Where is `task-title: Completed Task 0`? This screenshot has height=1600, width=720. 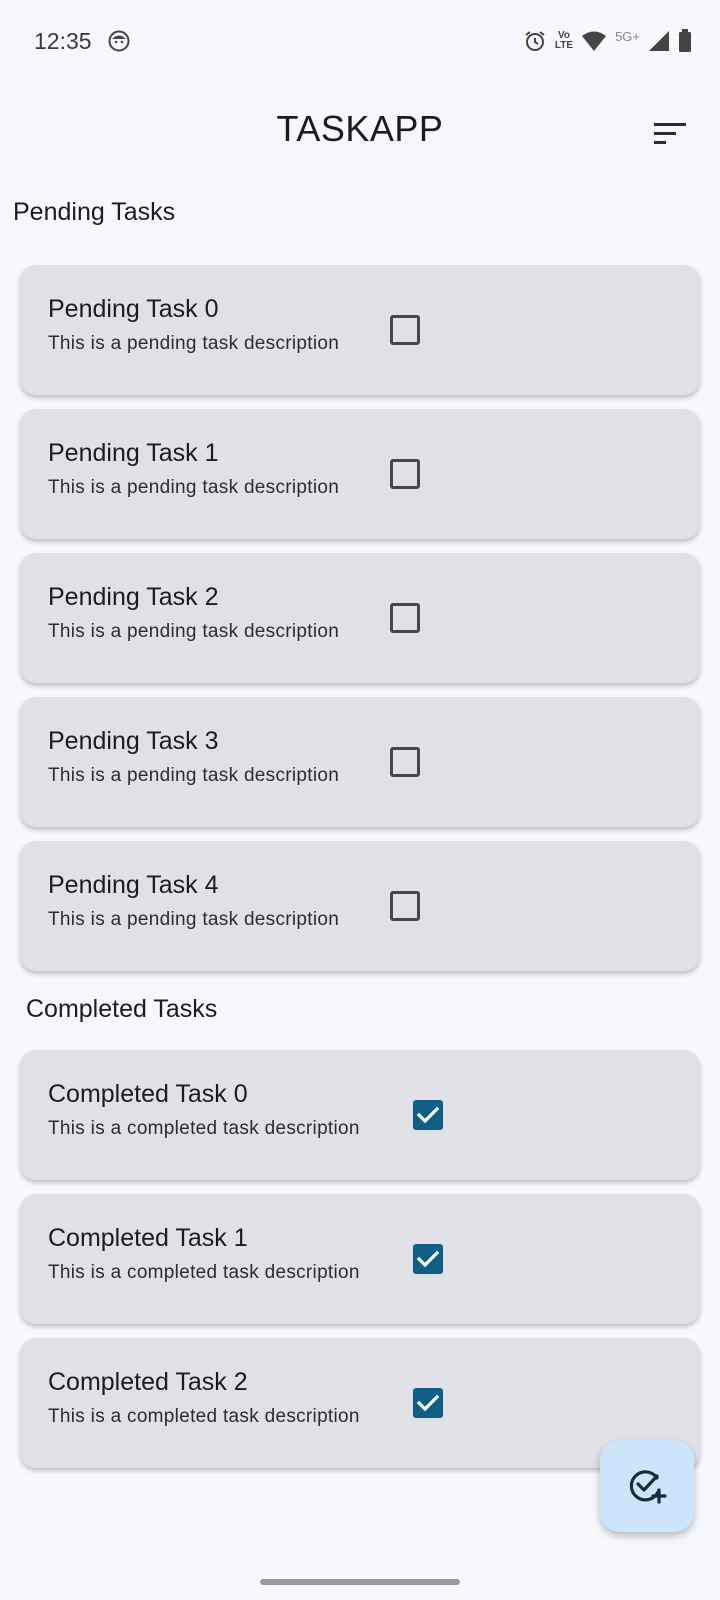 task-title: Completed Task 0 is located at coordinates (148, 1094).